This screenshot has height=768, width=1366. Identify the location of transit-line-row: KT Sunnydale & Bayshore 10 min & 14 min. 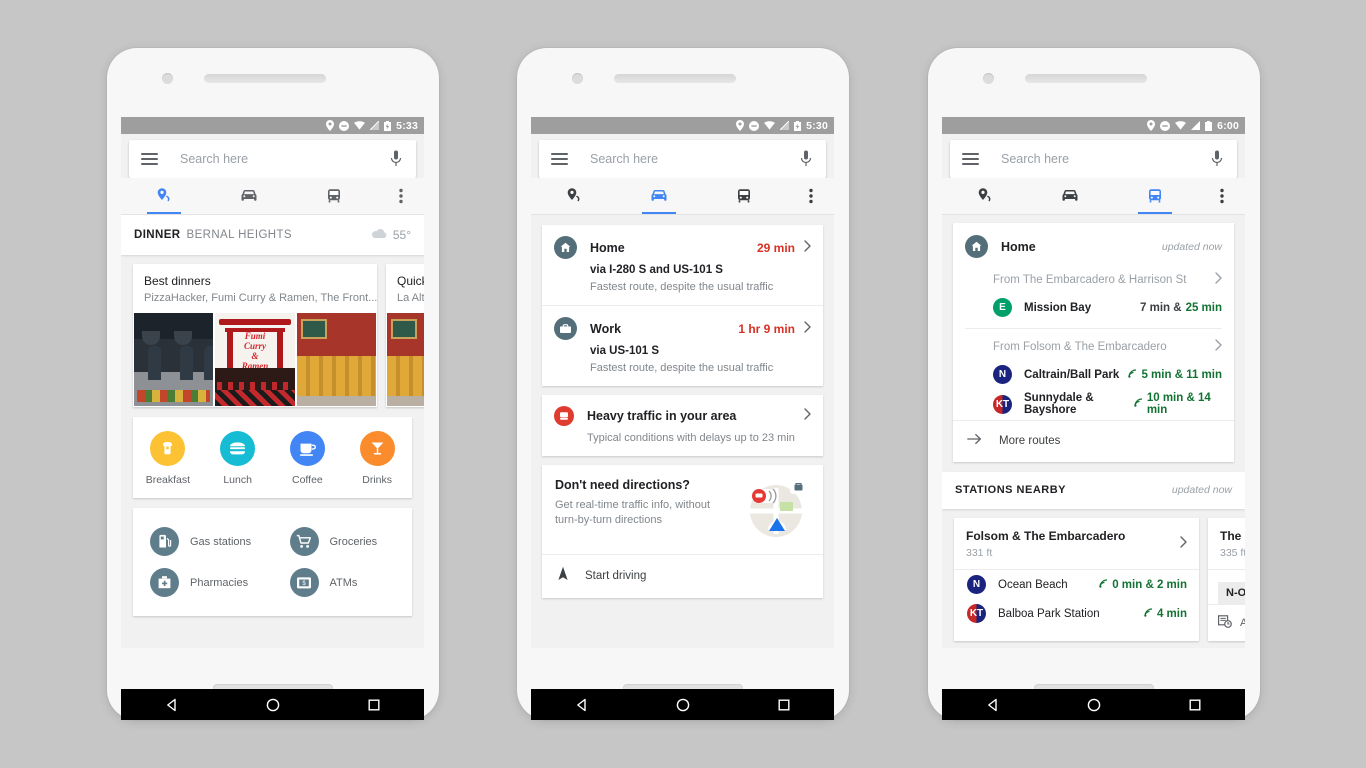
(1093, 404).